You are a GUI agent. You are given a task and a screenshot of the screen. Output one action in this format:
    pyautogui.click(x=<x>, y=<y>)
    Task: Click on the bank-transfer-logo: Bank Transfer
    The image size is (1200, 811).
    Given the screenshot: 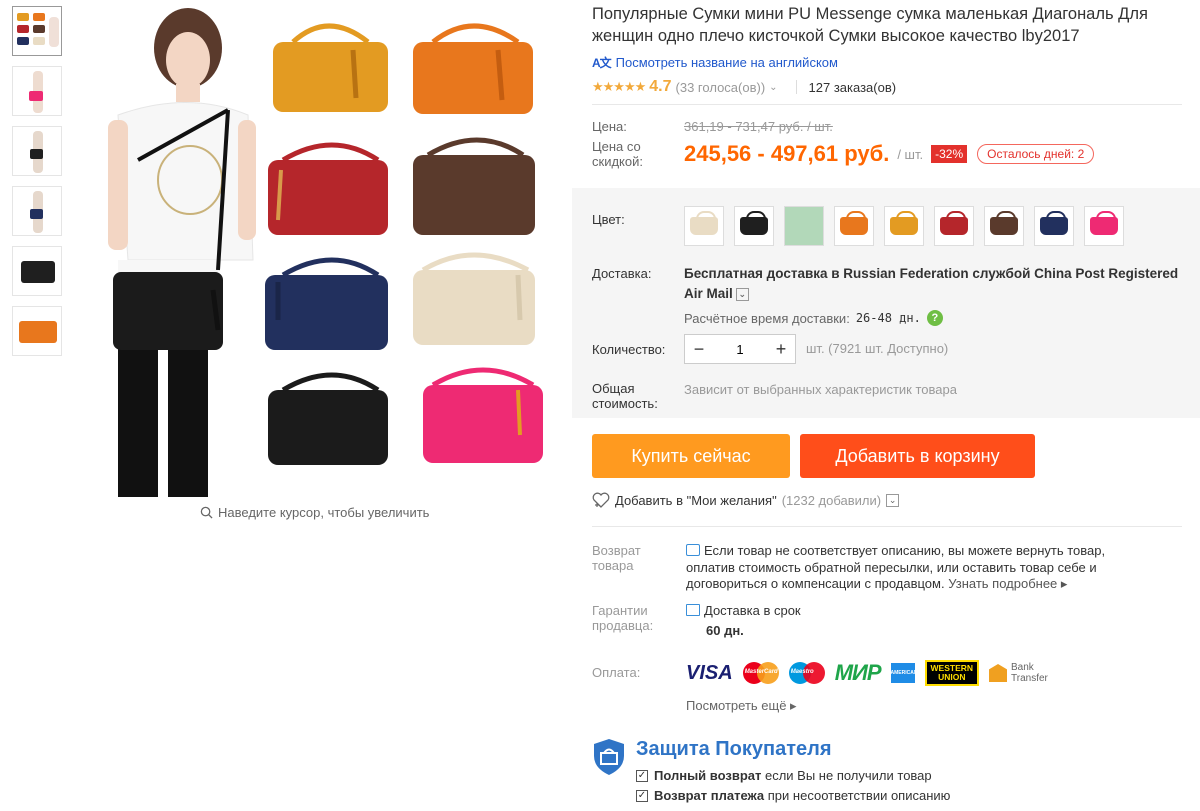 What is the action you would take?
    pyautogui.click(x=1018, y=673)
    